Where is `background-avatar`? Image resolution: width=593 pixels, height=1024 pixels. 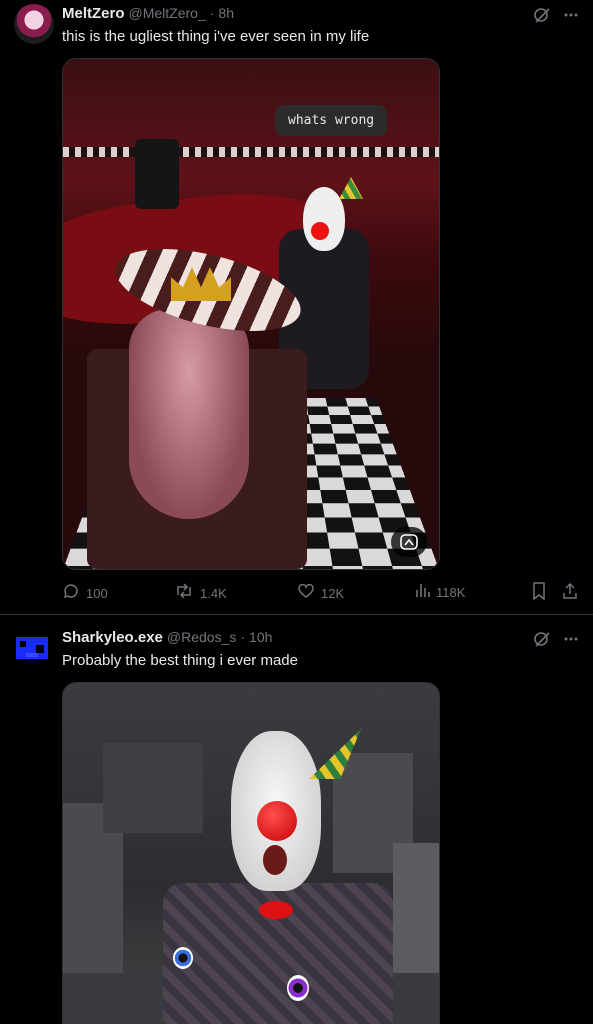 background-avatar is located at coordinates (157, 174).